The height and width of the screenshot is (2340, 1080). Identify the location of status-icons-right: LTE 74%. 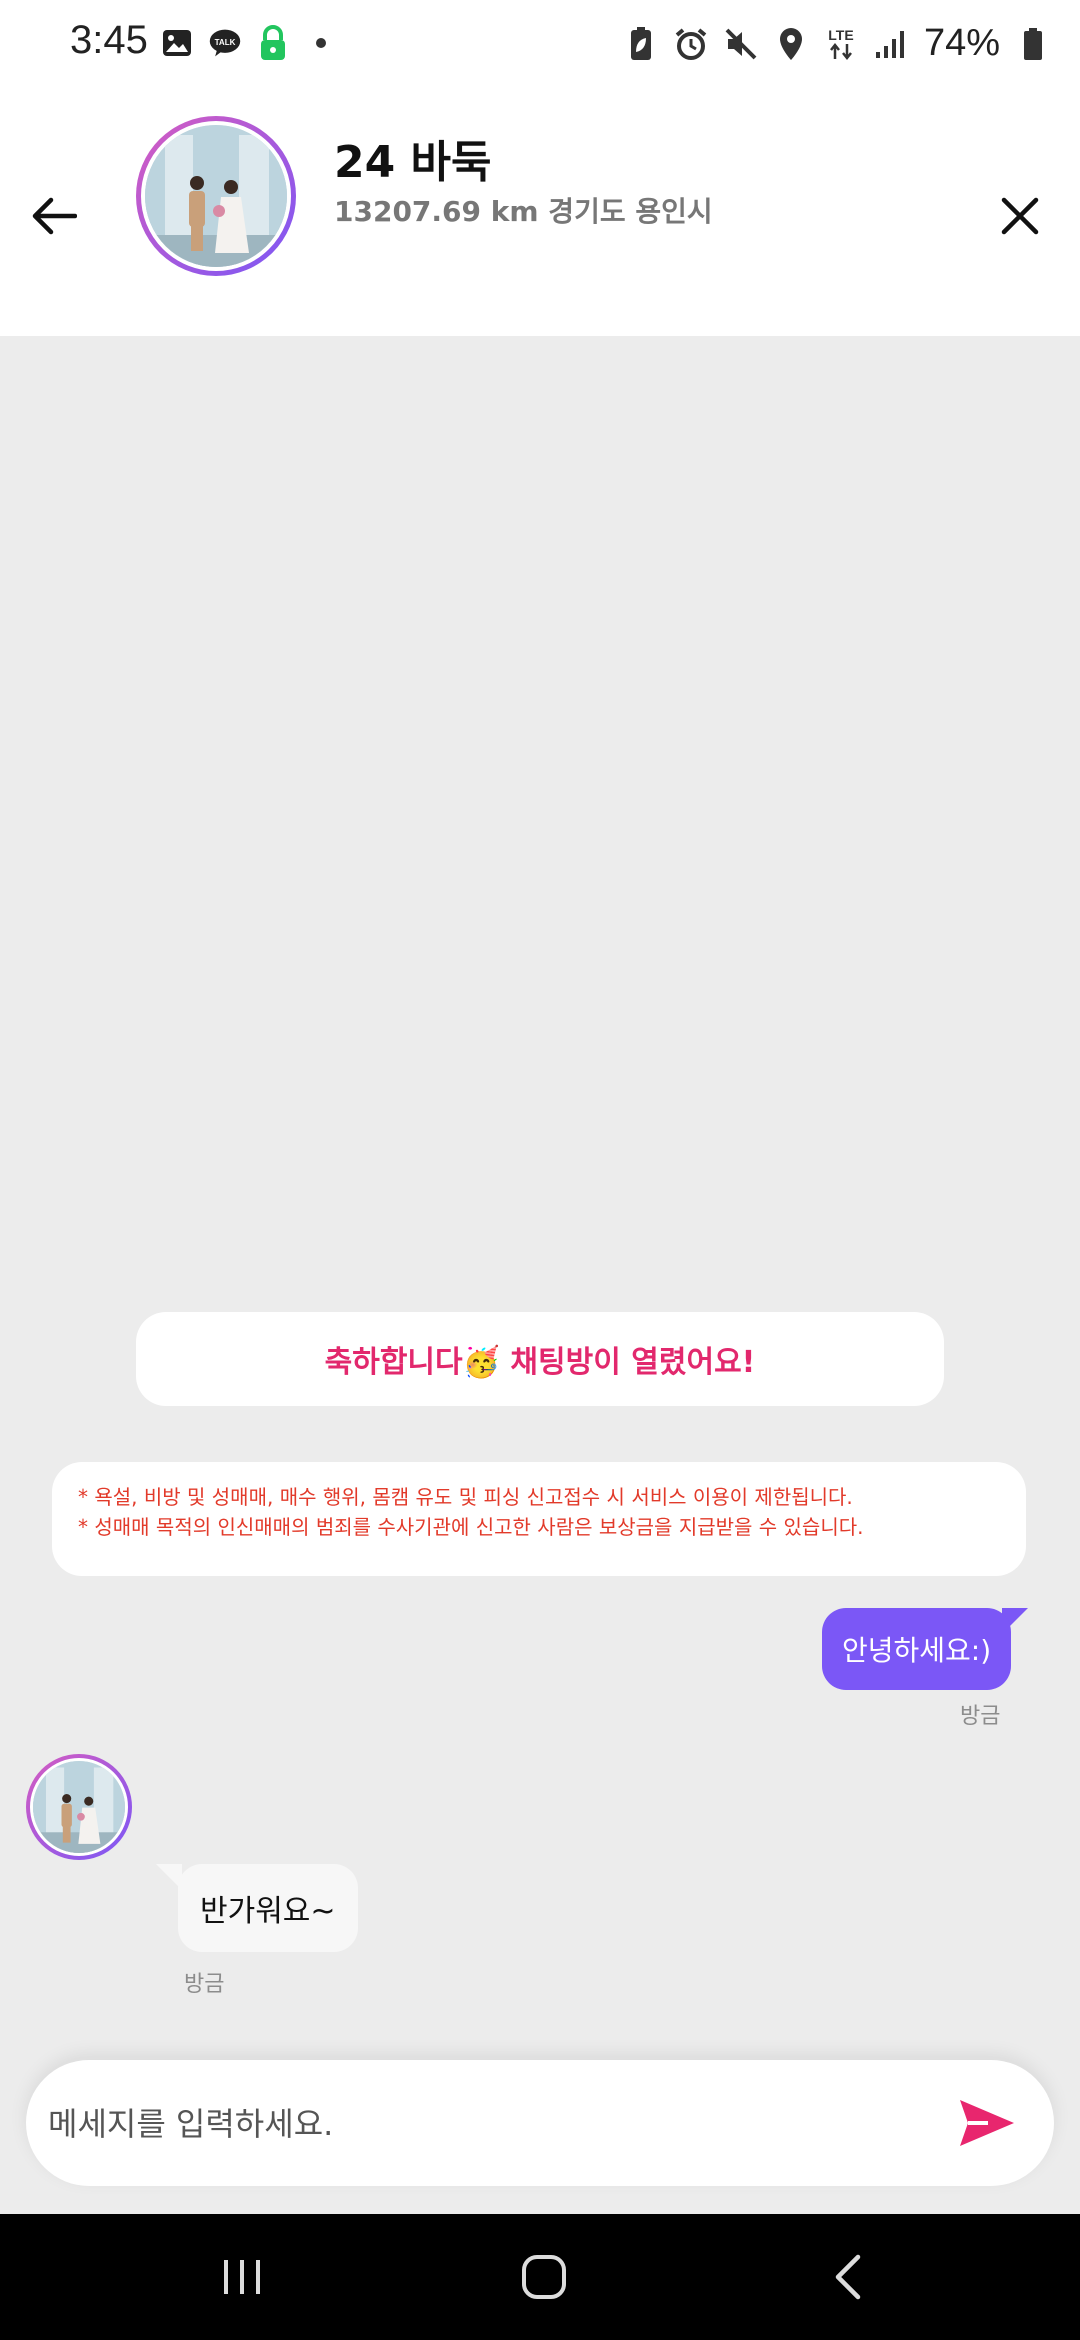
(837, 43).